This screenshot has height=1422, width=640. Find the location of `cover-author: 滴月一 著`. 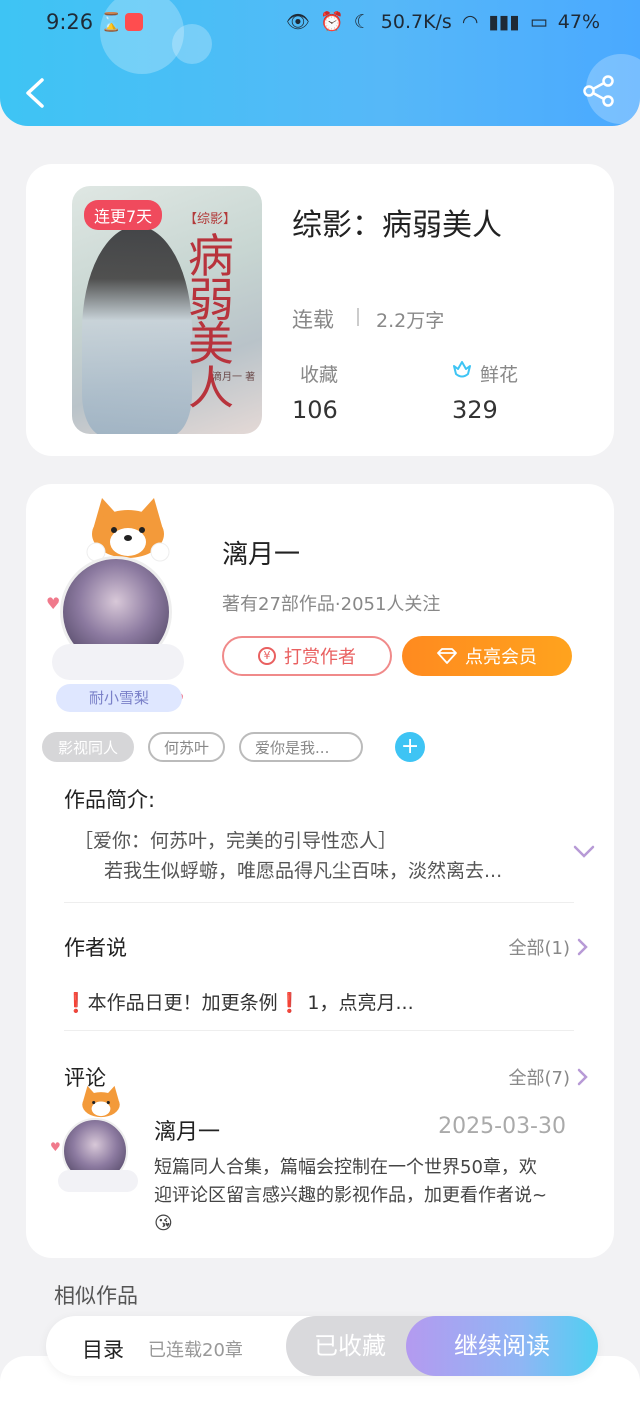

cover-author: 滴月一 著 is located at coordinates (234, 377).